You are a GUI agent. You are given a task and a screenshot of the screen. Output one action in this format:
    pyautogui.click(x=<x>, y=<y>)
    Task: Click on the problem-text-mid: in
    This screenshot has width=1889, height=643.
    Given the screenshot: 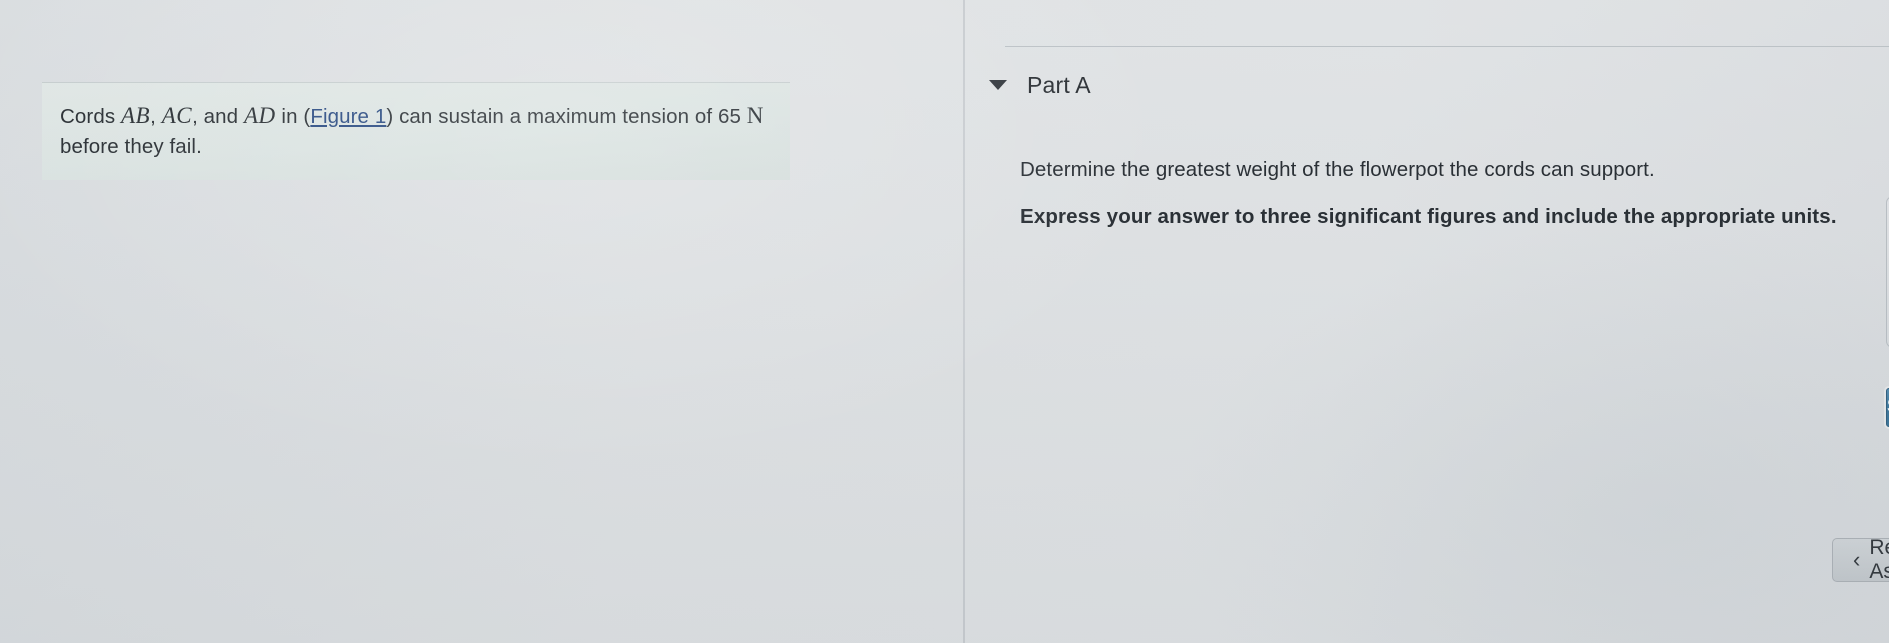 What is the action you would take?
    pyautogui.click(x=289, y=116)
    